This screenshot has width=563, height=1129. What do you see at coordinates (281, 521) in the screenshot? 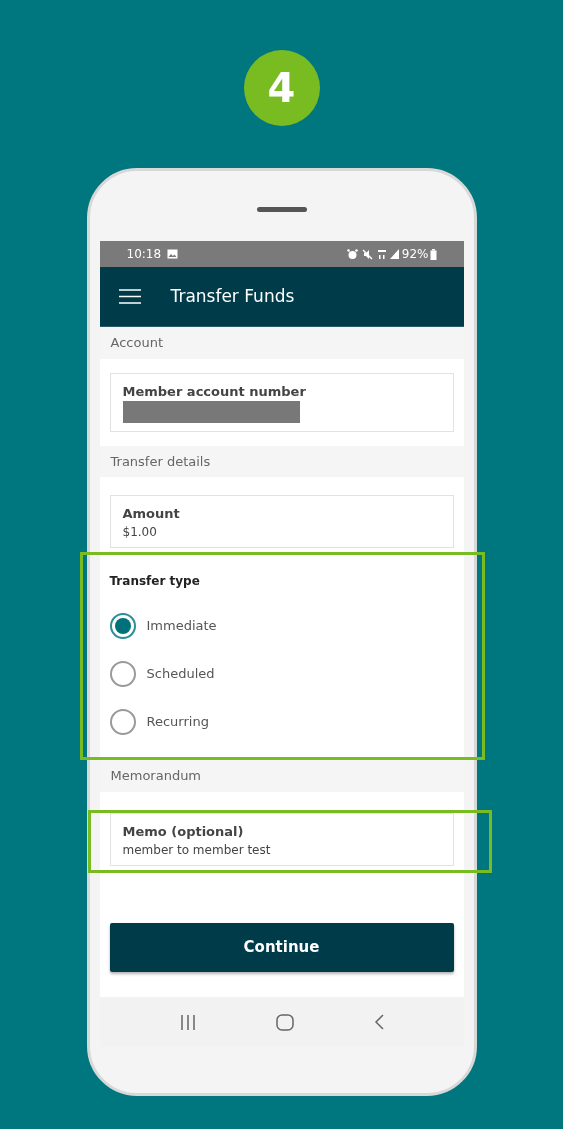
I see `input-field: Amount $1.00` at bounding box center [281, 521].